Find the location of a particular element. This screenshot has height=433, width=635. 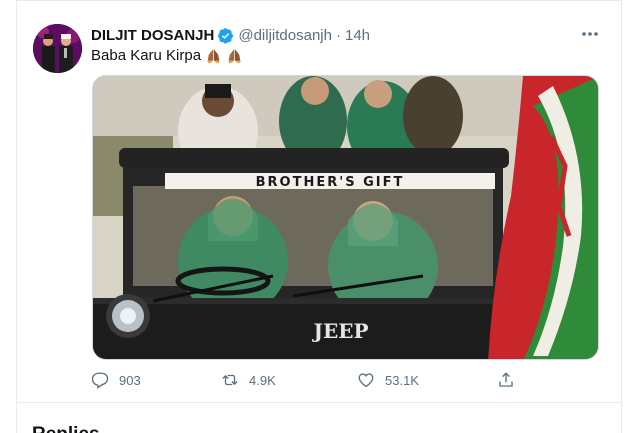

like-count: 53.1K is located at coordinates (402, 380).